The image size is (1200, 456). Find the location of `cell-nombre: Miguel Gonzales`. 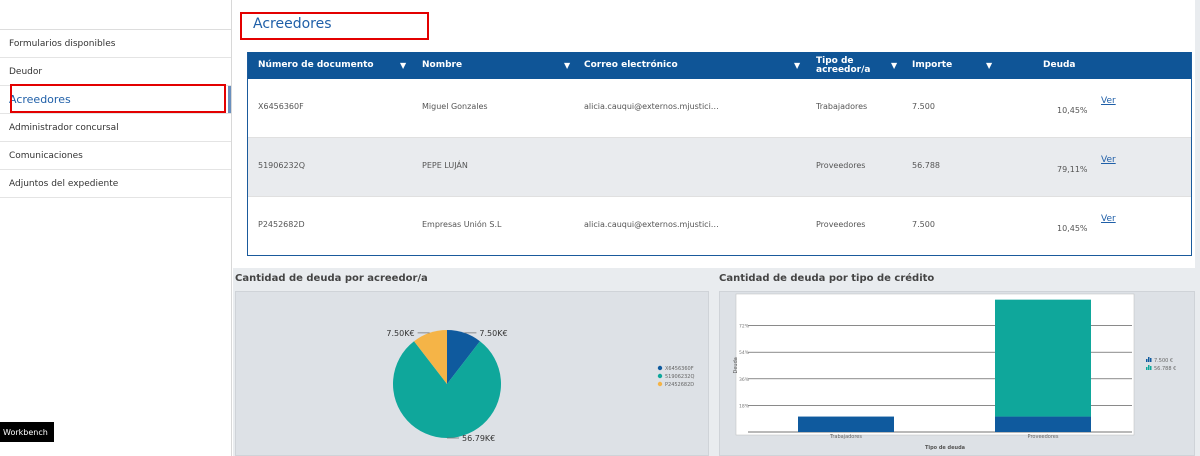

cell-nombre: Miguel Gonzales is located at coordinates (455, 106).